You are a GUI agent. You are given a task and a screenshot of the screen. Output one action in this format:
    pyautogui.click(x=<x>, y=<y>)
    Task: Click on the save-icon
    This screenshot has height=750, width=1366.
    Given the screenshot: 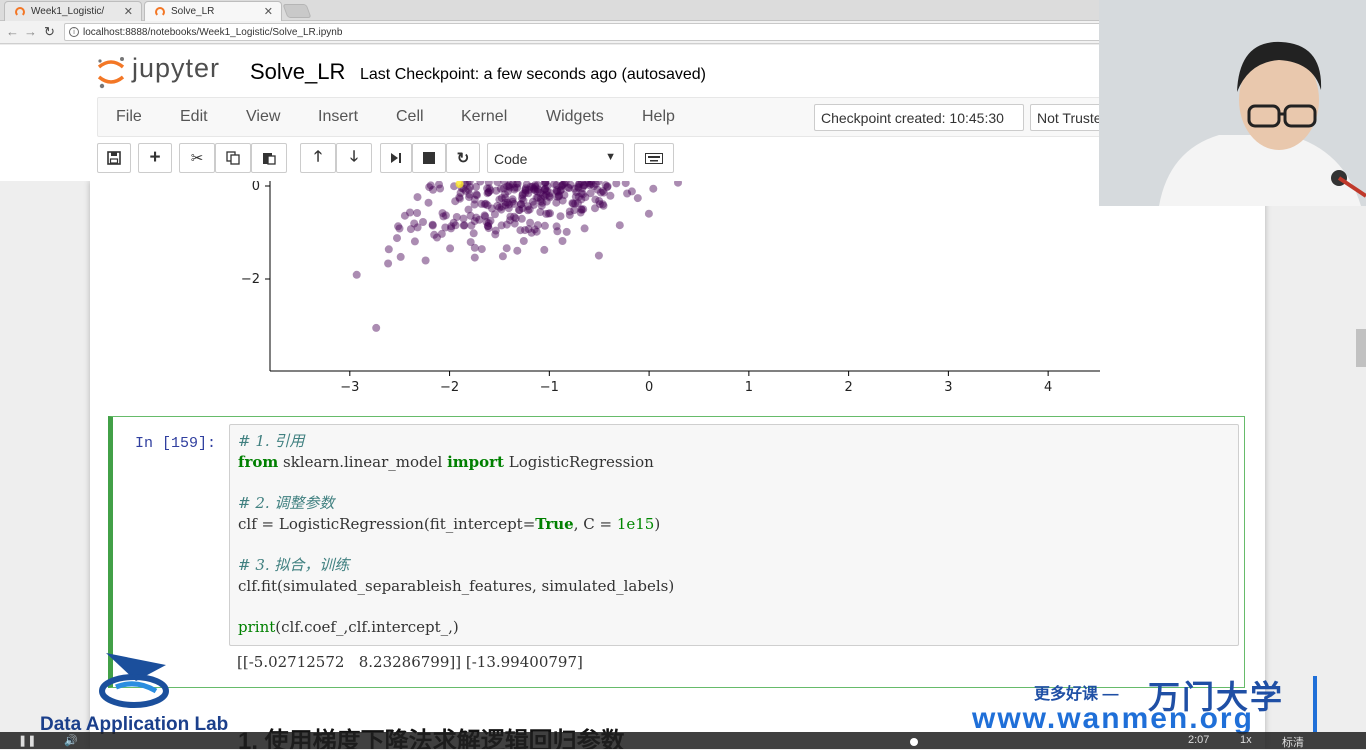 What is the action you would take?
    pyautogui.click(x=114, y=158)
    